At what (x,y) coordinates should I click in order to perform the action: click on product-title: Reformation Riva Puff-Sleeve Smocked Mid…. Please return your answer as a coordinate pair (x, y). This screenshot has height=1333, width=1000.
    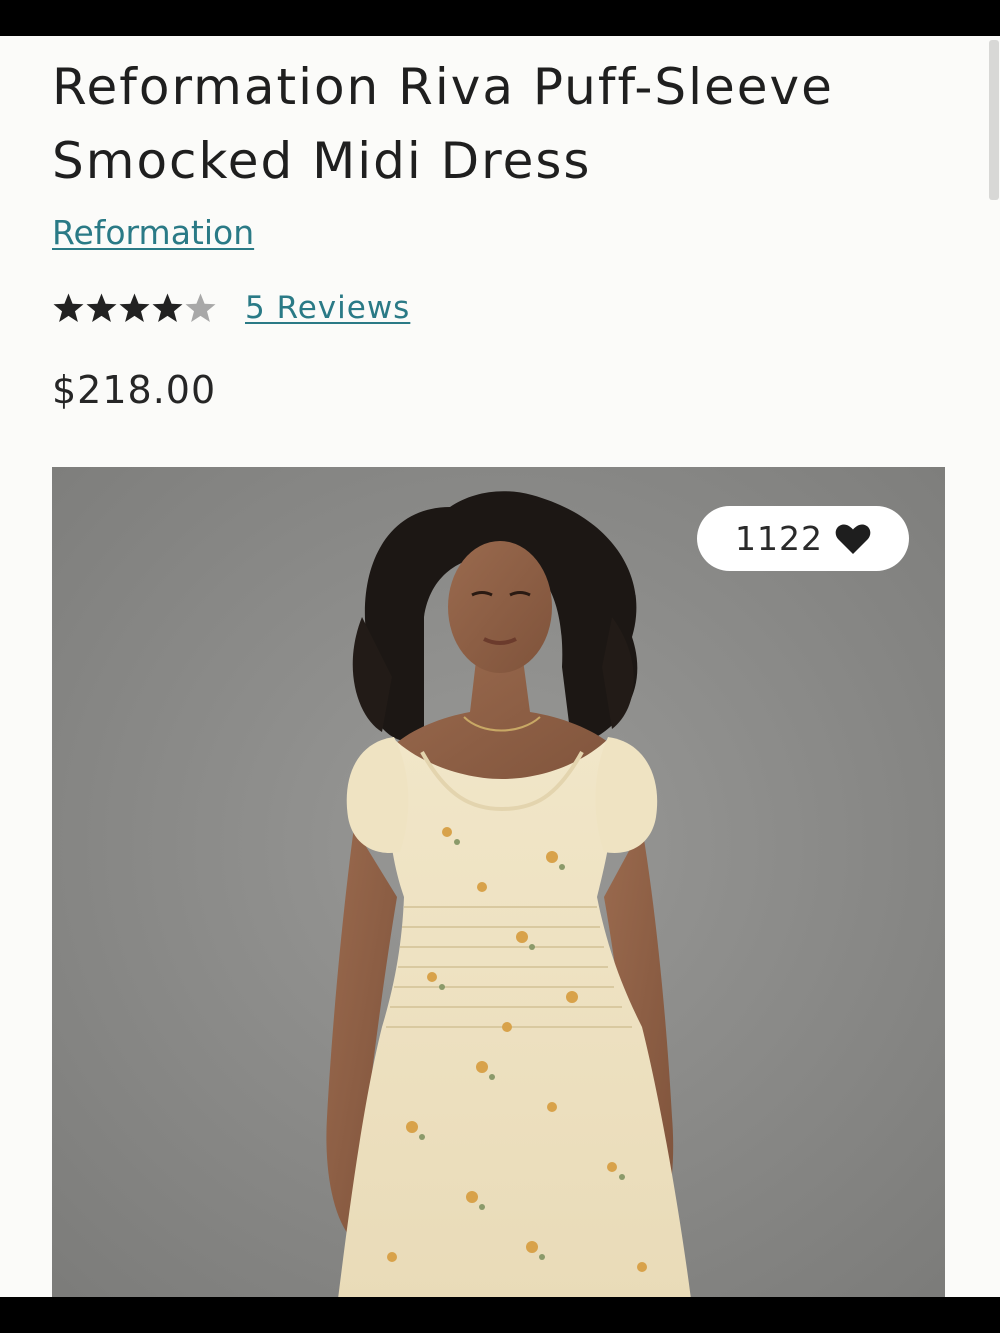
    Looking at the image, I should click on (443, 124).